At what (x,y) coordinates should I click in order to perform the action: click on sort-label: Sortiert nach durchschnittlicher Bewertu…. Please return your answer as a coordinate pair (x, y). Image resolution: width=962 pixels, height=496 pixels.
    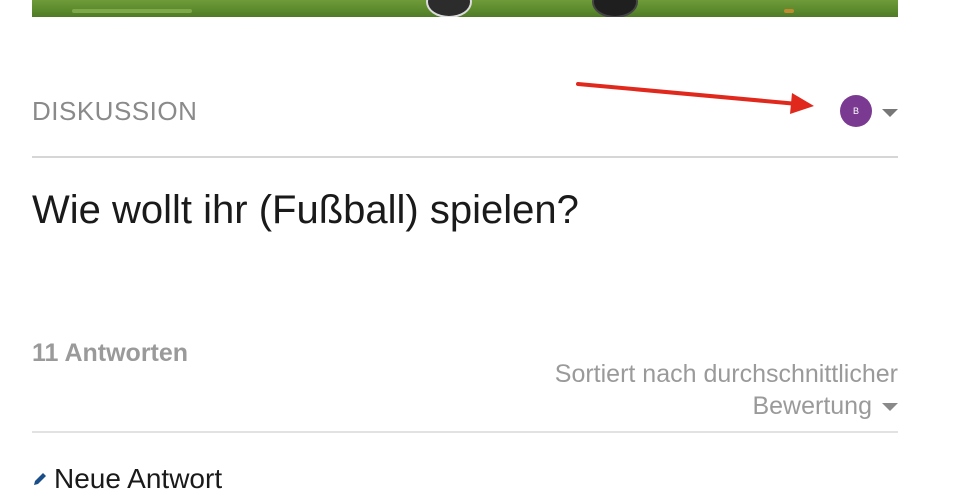
    Looking at the image, I should click on (726, 390).